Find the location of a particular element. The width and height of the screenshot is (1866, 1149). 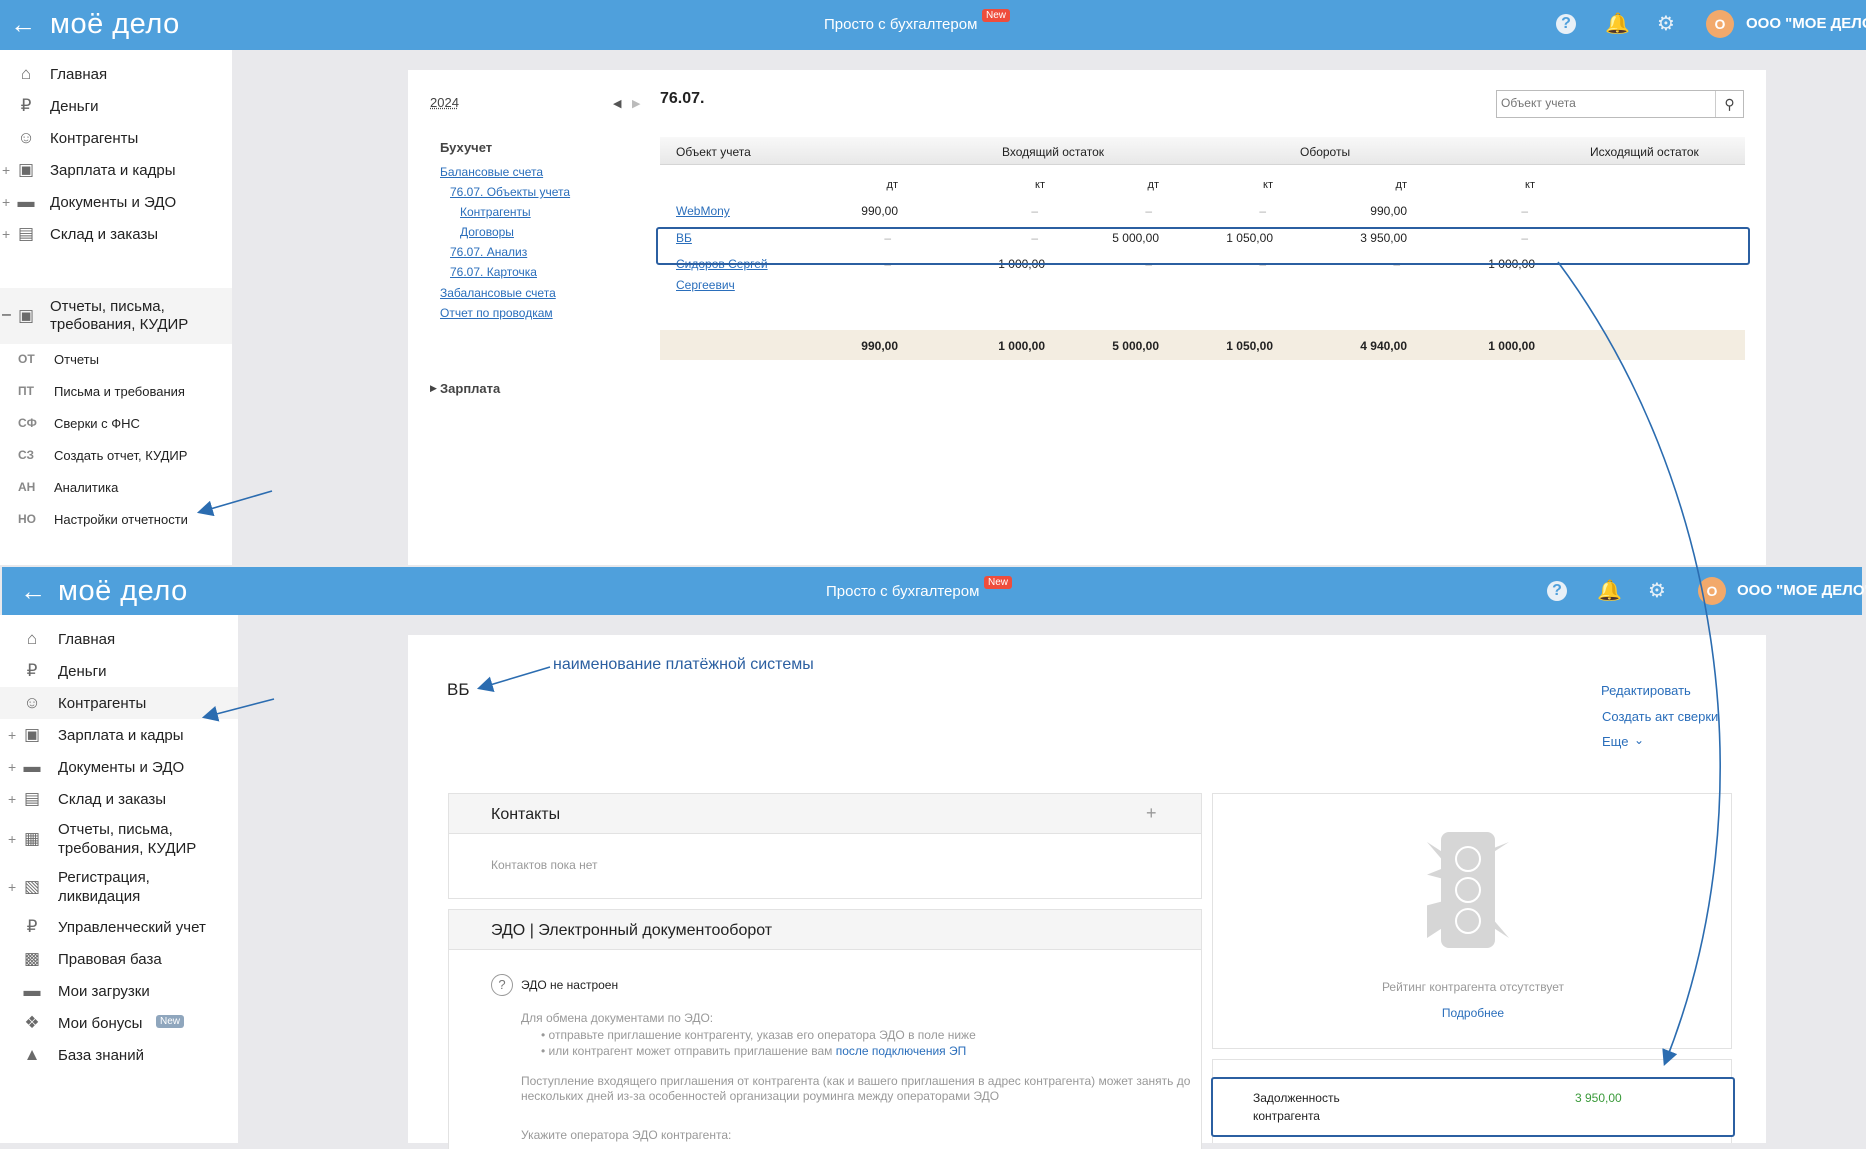

nav-link-0: Балансовые счета is located at coordinates (491, 172).